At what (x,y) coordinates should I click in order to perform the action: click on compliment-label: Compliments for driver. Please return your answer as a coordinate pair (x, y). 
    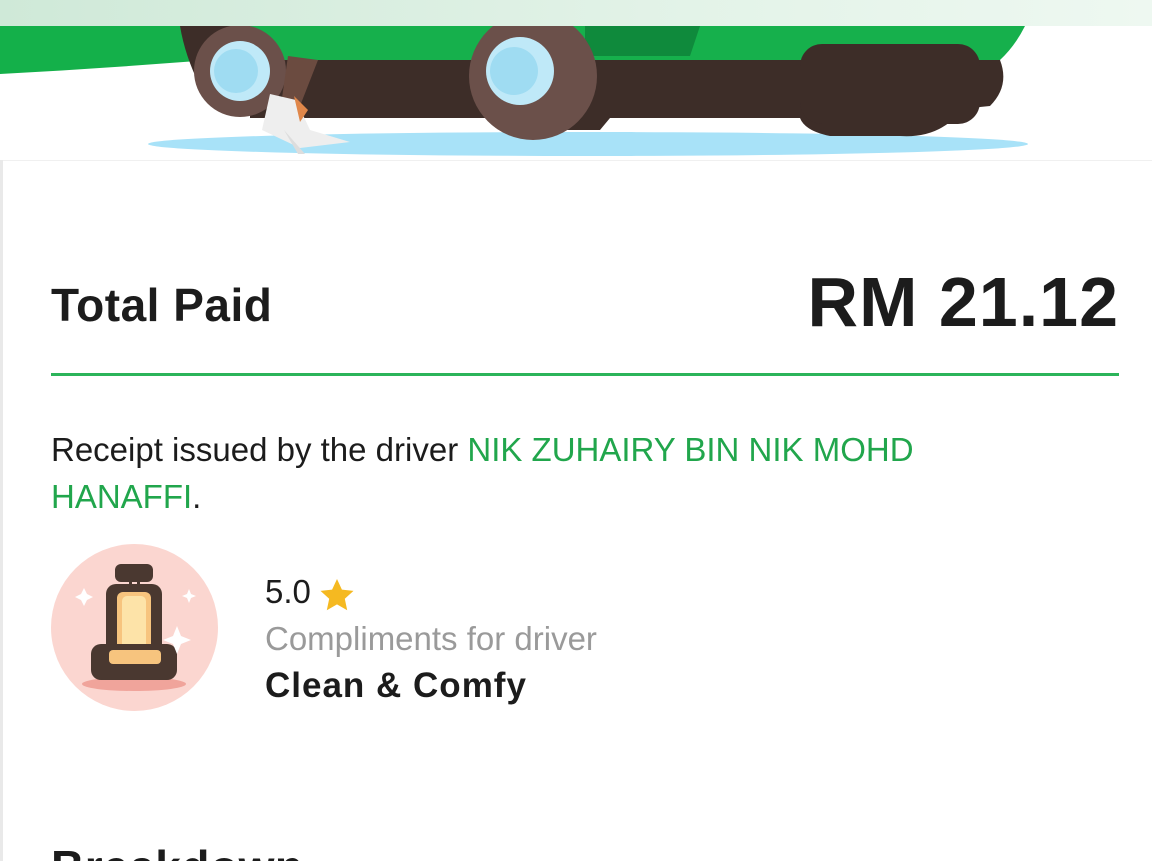
    Looking at the image, I should click on (431, 638).